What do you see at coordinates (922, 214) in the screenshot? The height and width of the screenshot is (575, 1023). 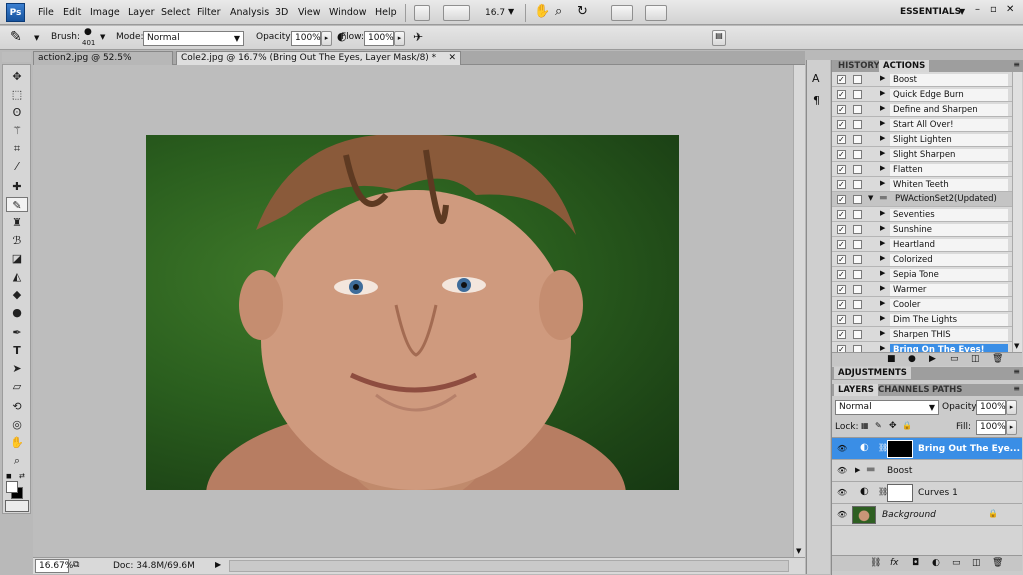 I see `action-row: ✓ ▶ Seventies` at bounding box center [922, 214].